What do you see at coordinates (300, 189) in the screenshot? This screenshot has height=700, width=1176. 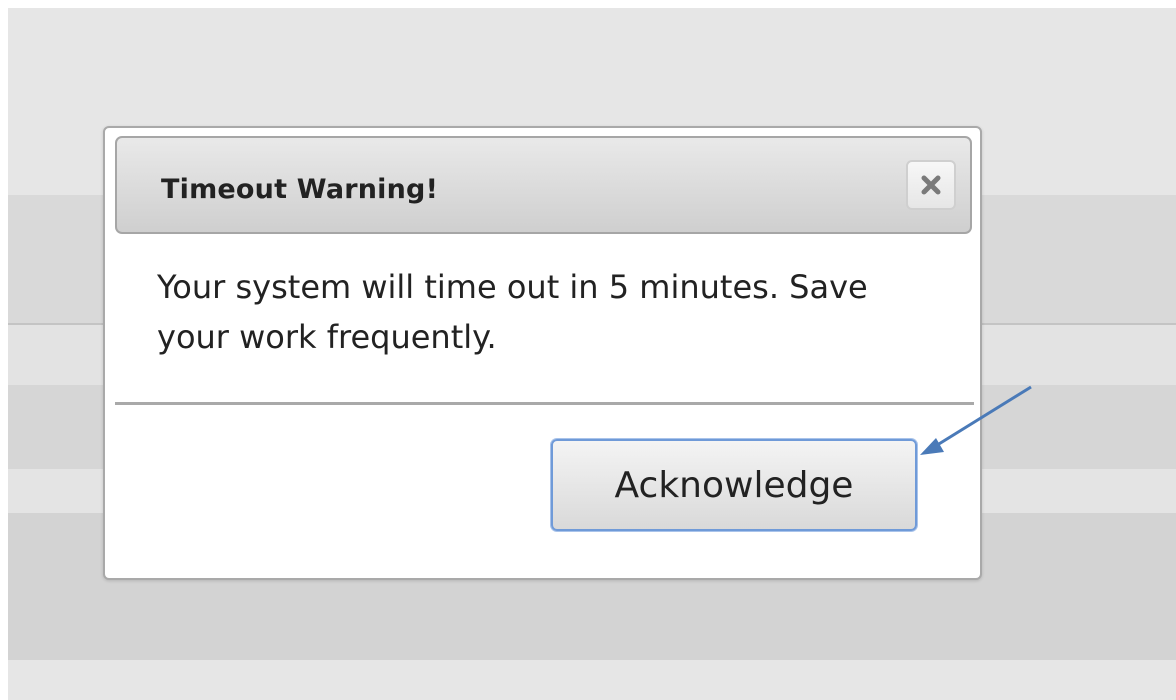 I see `dialog-title: Timeout Warning!` at bounding box center [300, 189].